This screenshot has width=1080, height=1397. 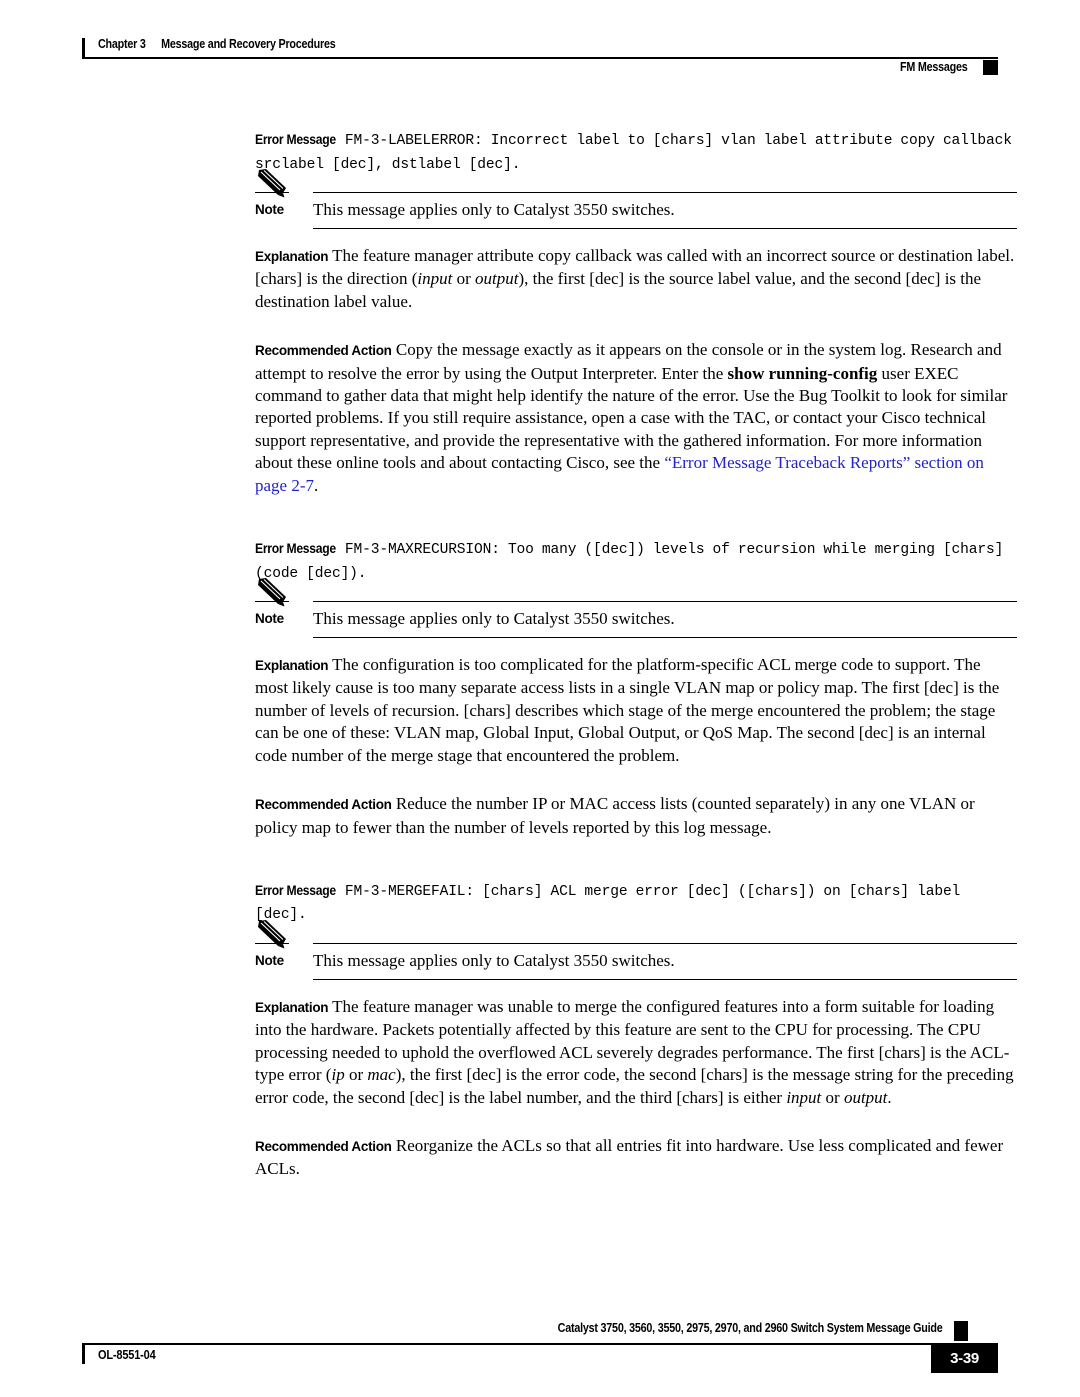 What do you see at coordinates (804, 1097) in the screenshot?
I see `explanation-emphasis-3: input` at bounding box center [804, 1097].